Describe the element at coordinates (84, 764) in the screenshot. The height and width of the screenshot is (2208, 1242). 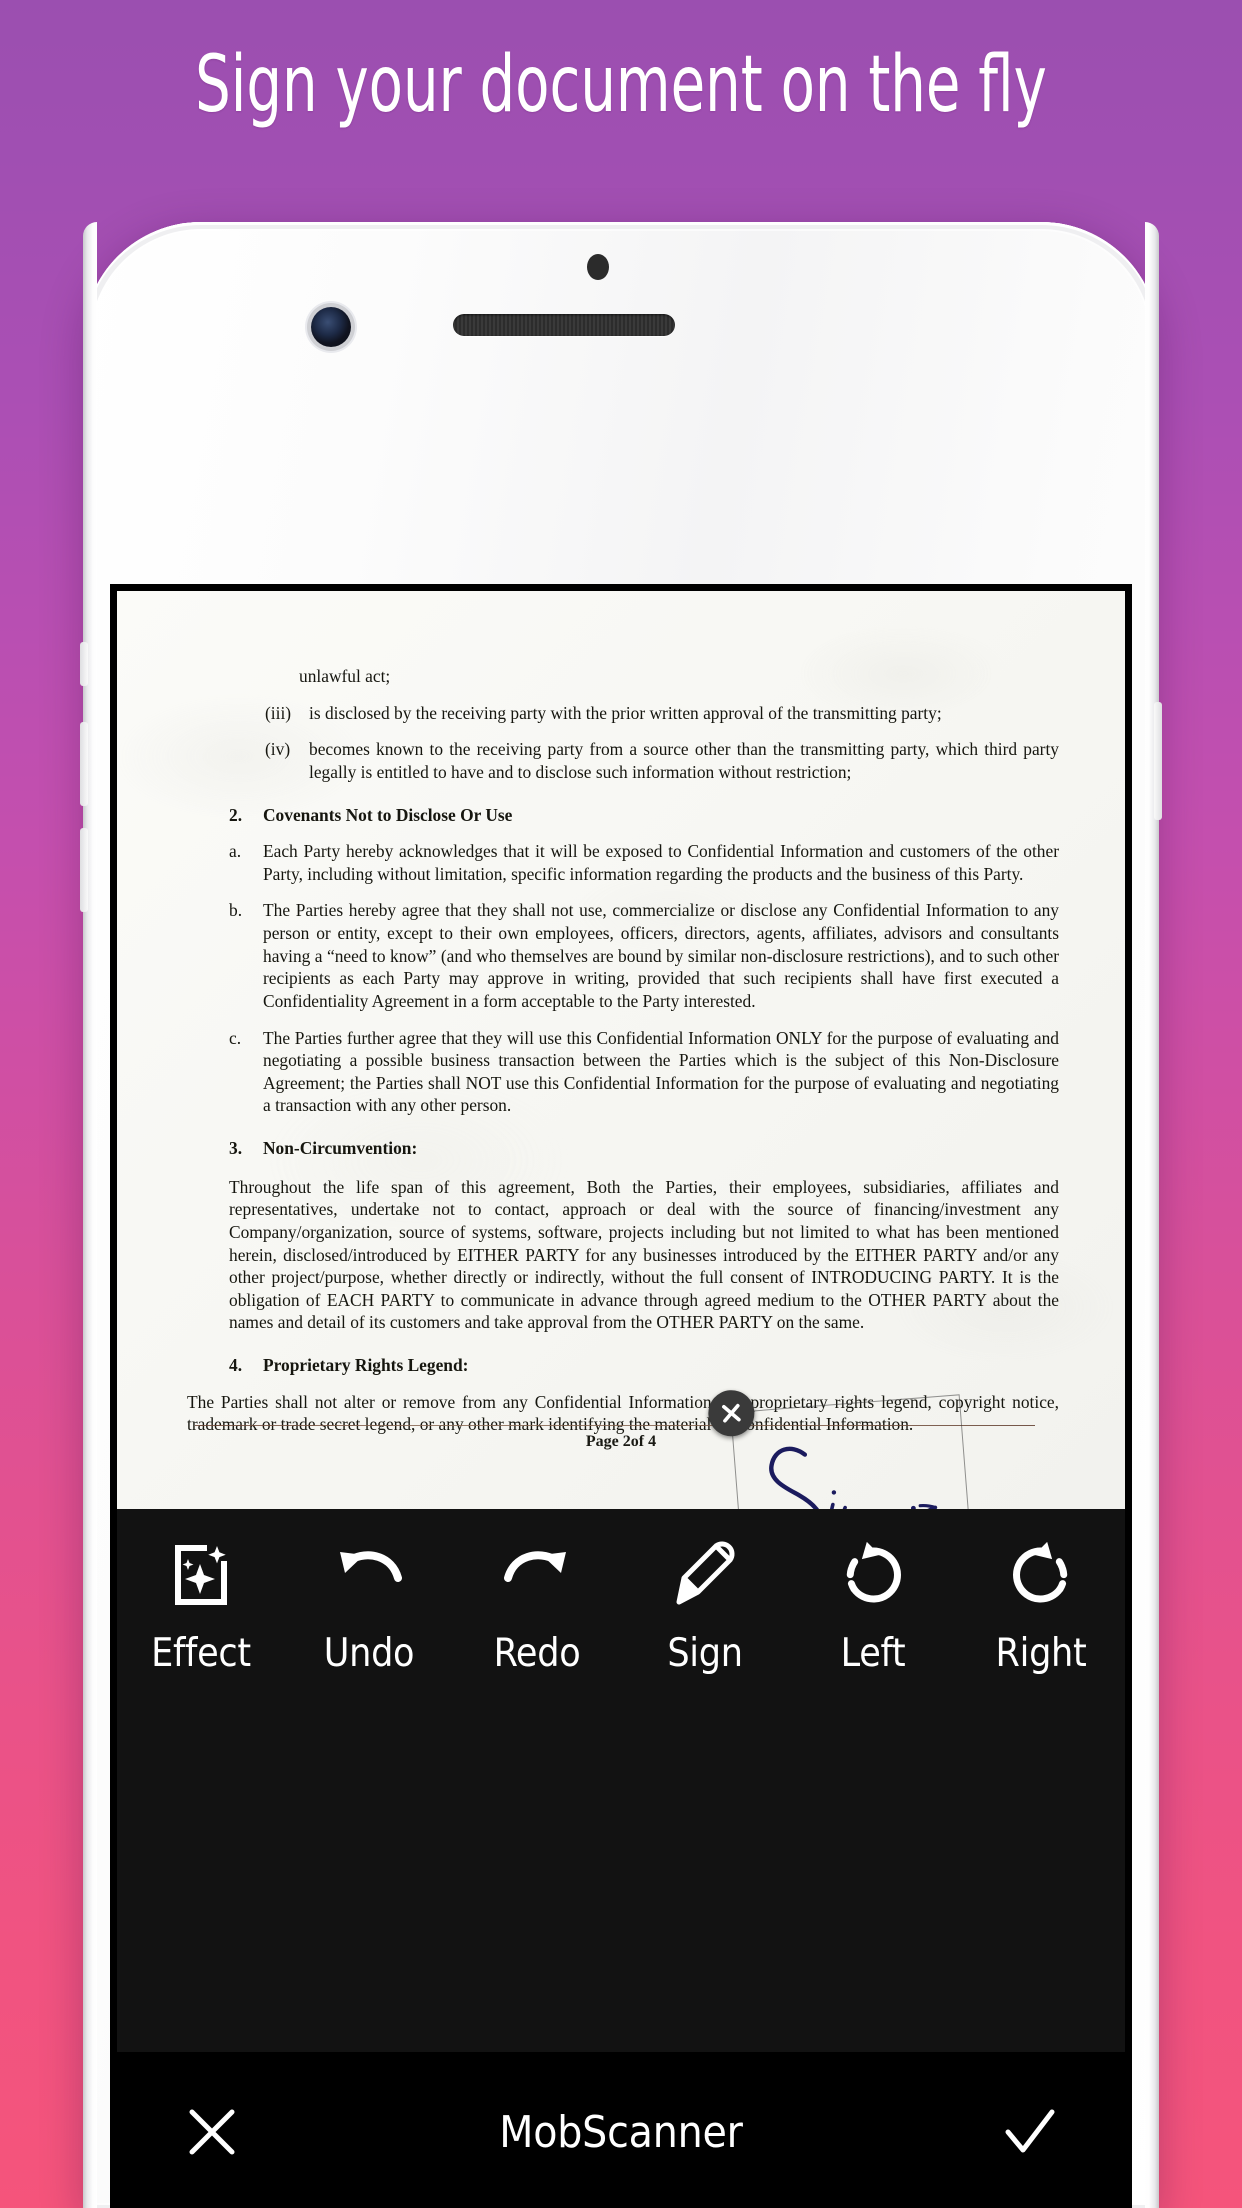
I see `volume-up-button` at that location.